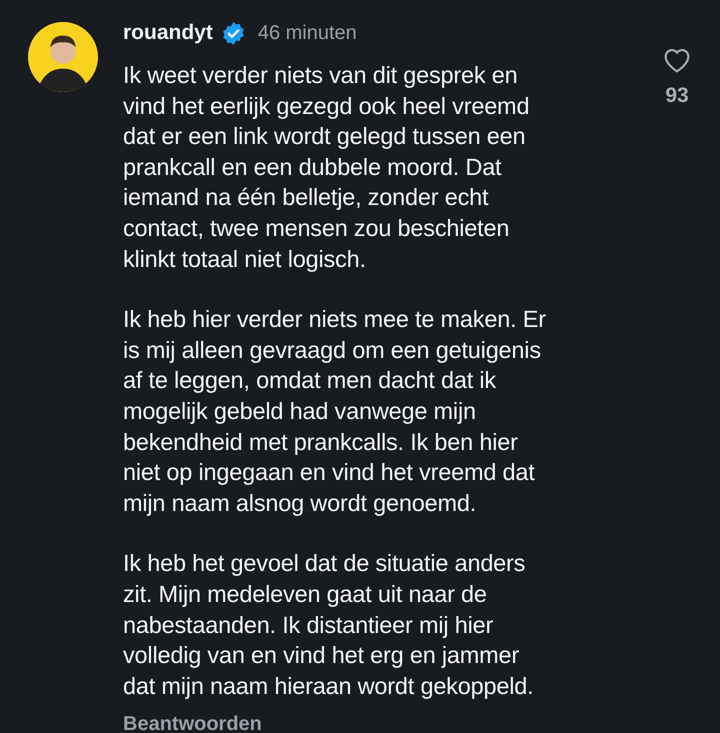 The height and width of the screenshot is (733, 720). Describe the element at coordinates (168, 33) in the screenshot. I see `username: rouandyt` at that location.